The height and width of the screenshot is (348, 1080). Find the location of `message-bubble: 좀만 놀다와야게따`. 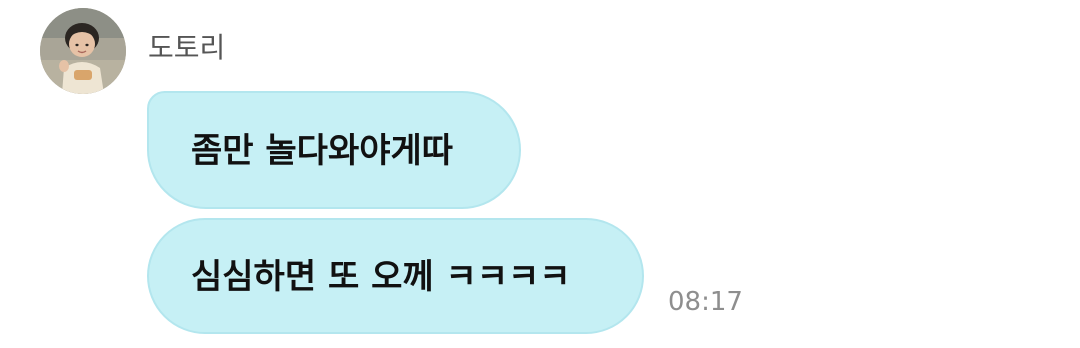

message-bubble: 좀만 놀다와야게따 is located at coordinates (334, 150).